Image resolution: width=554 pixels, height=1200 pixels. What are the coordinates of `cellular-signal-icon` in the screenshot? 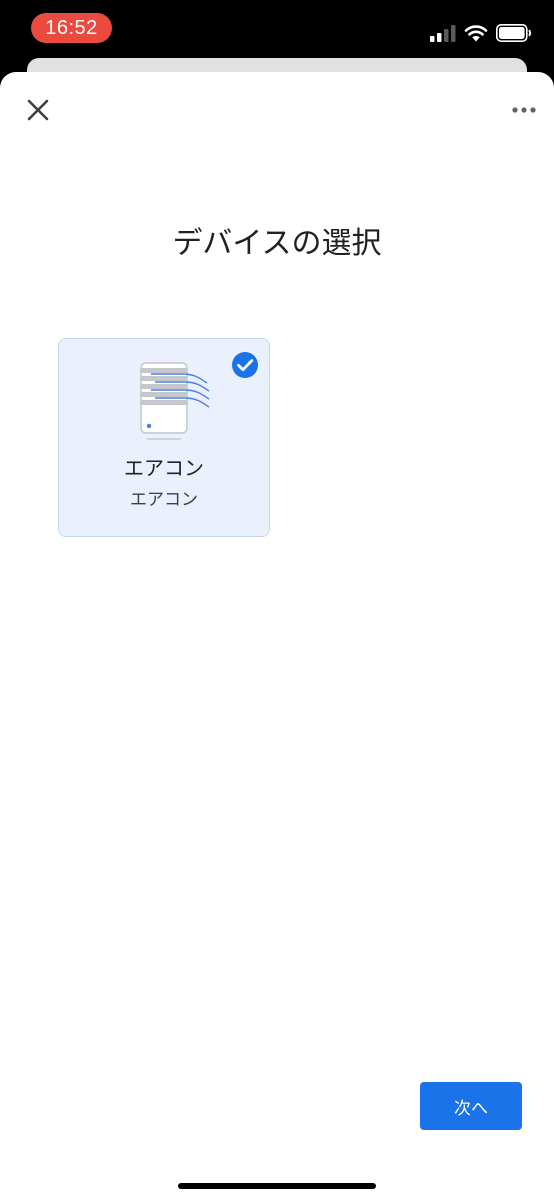 It's located at (443, 33).